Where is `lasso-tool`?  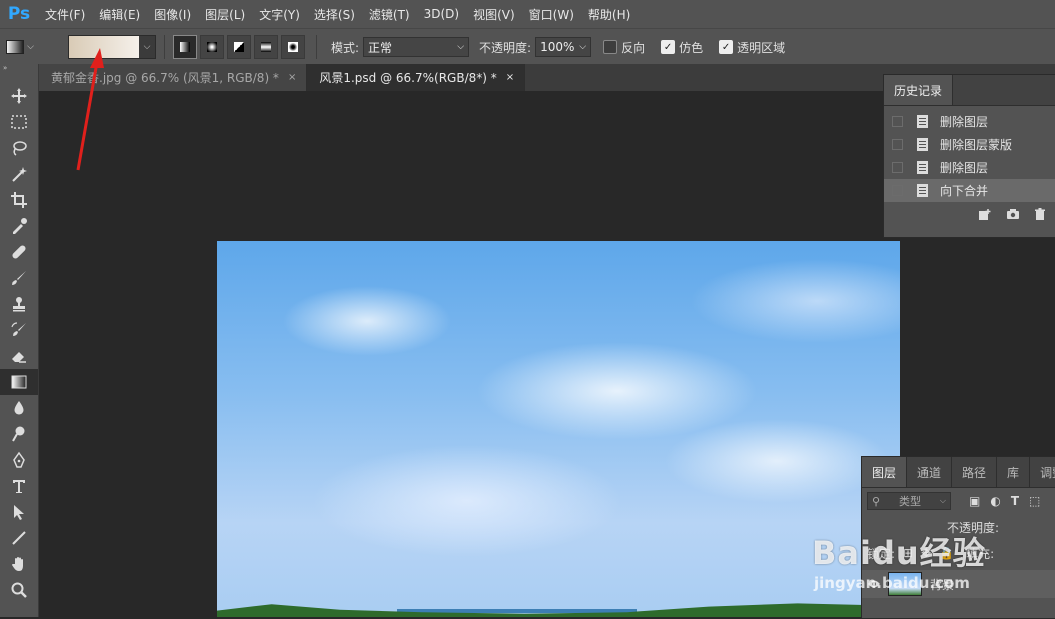
lasso-tool is located at coordinates (19, 148).